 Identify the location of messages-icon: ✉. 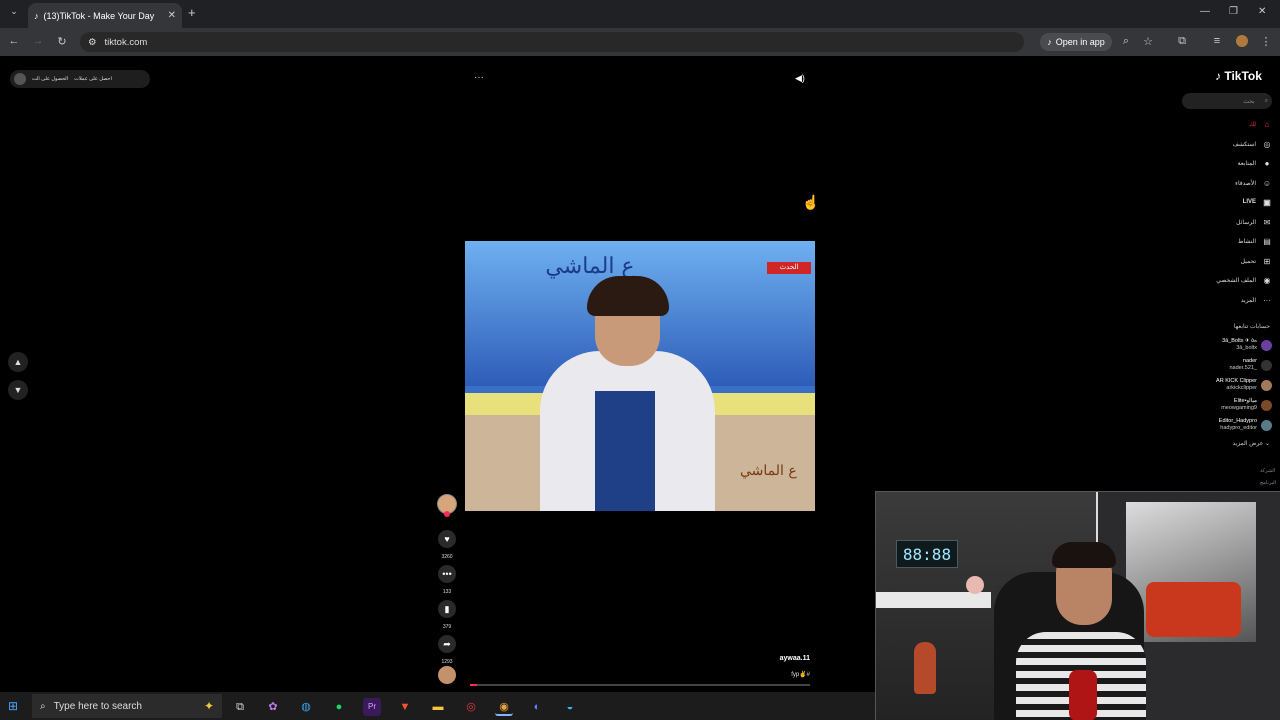
(1267, 222).